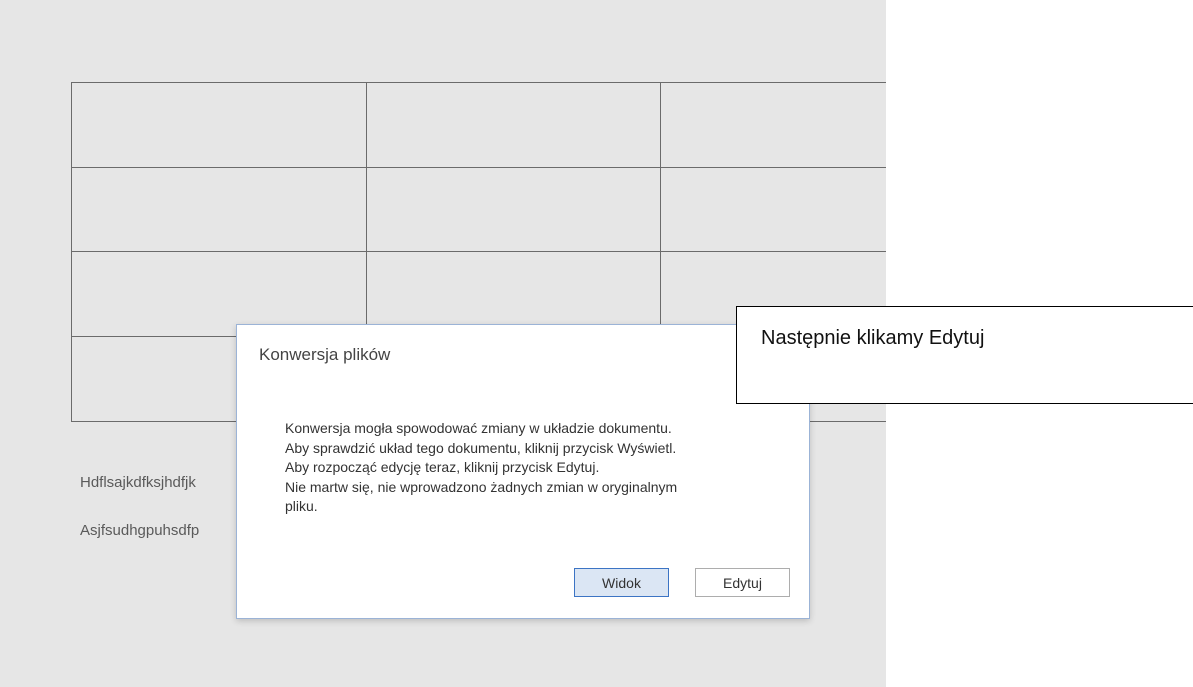 This screenshot has height=687, width=1193. What do you see at coordinates (873, 338) in the screenshot?
I see `callout-text: Następnie klikamy Edytuj` at bounding box center [873, 338].